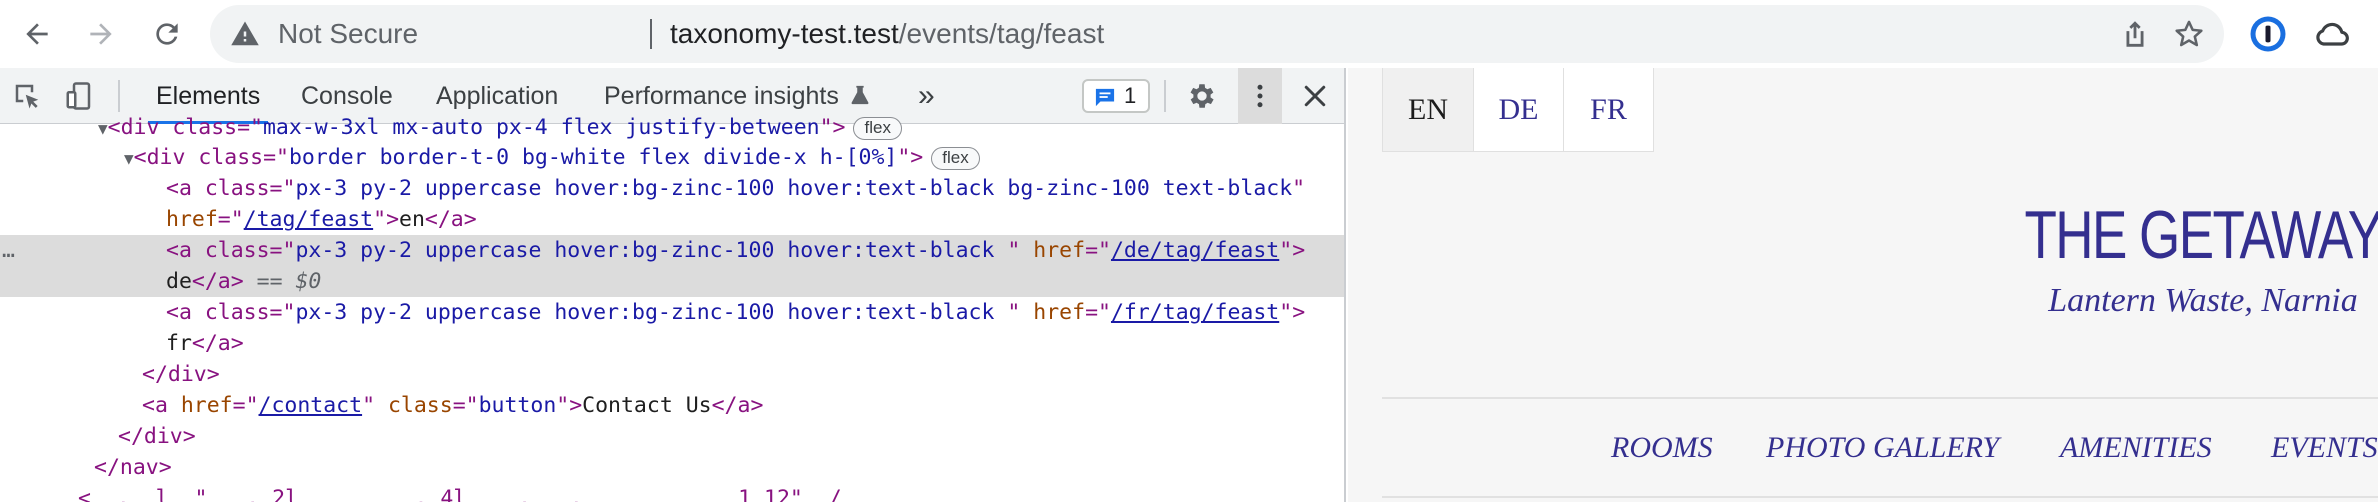  I want to click on tab-performance-insights-label: Performance insights, so click(721, 96).